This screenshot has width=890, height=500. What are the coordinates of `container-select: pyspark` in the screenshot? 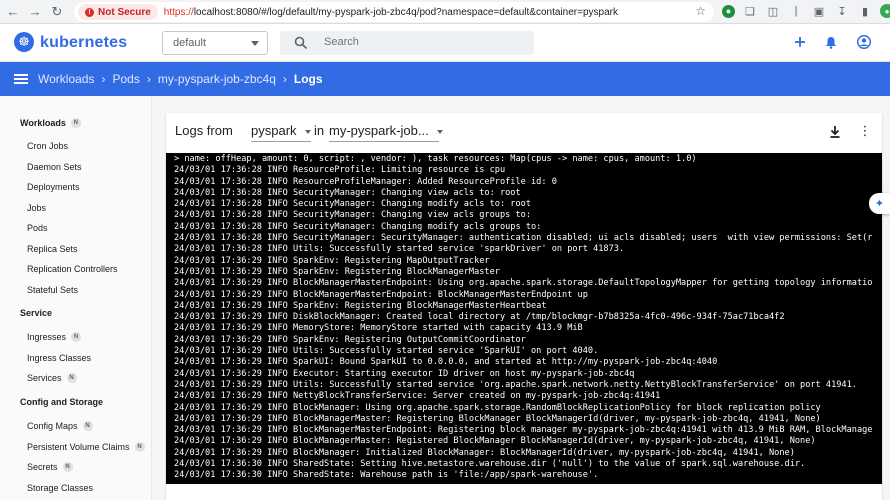 It's located at (281, 132).